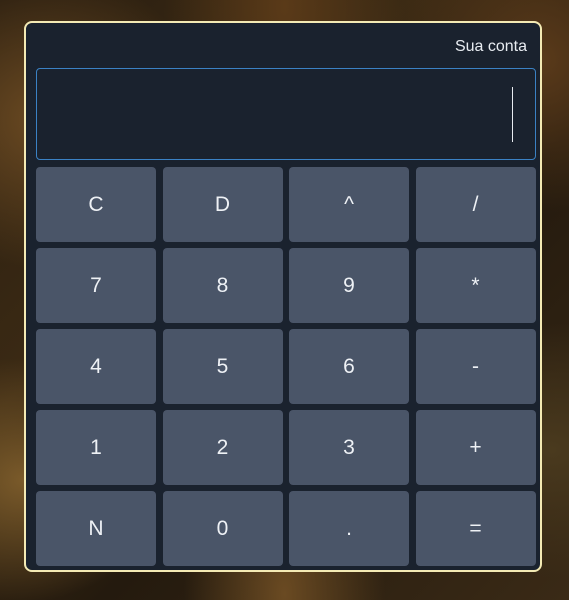 This screenshot has width=569, height=600. What do you see at coordinates (475, 366) in the screenshot?
I see `subtract-button: -` at bounding box center [475, 366].